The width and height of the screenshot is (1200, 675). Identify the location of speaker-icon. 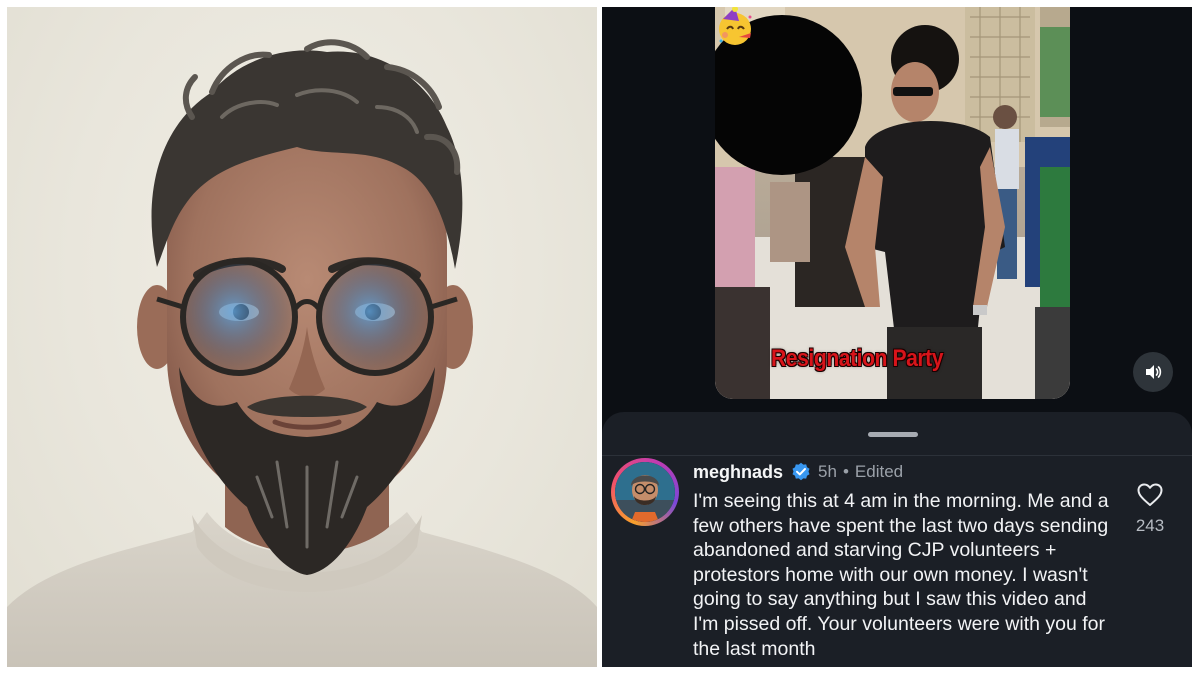
(1154, 372).